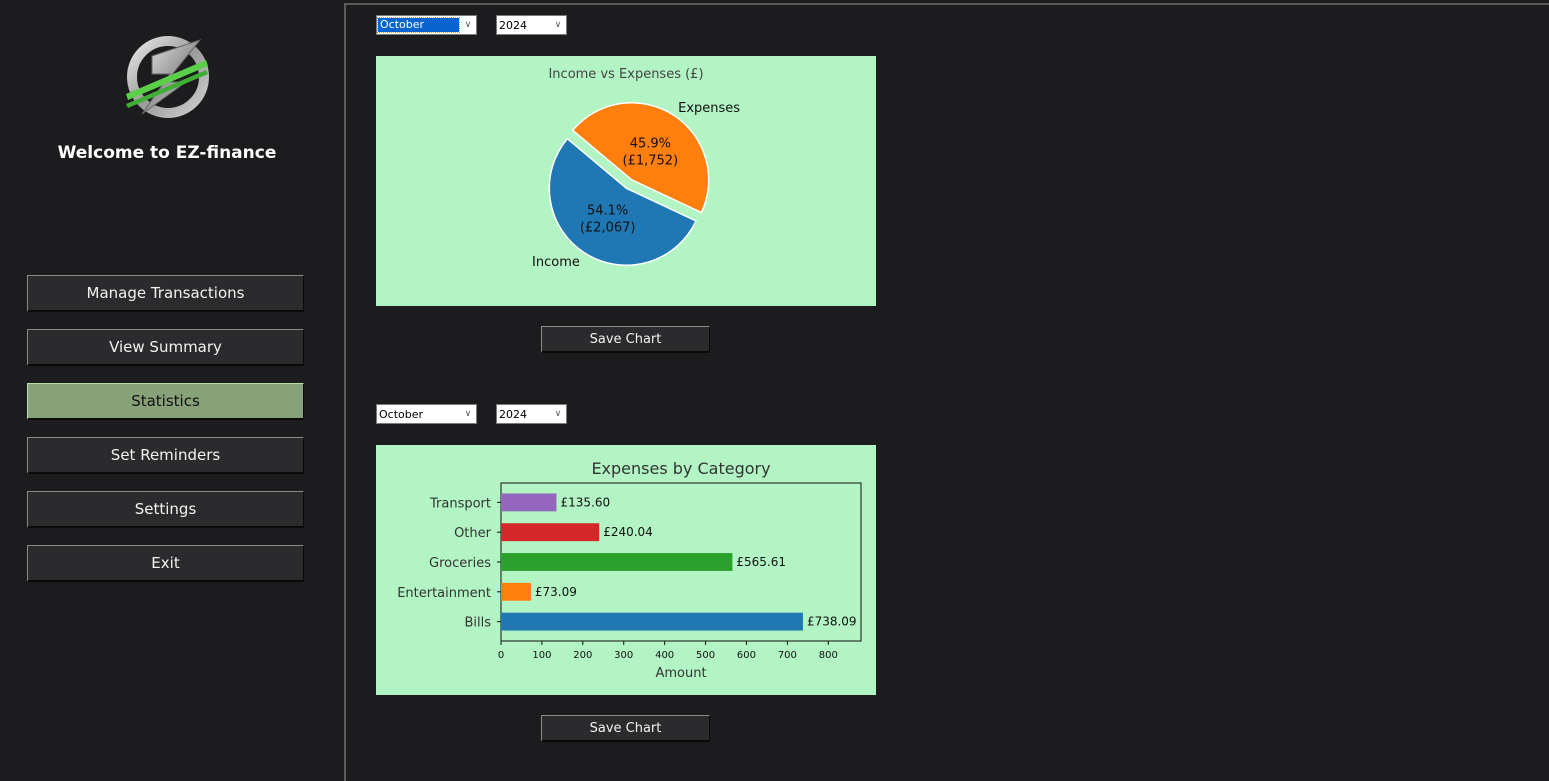 This screenshot has height=781, width=1549. Describe the element at coordinates (501, 655) in the screenshot. I see `x-tick-label: 0` at that location.